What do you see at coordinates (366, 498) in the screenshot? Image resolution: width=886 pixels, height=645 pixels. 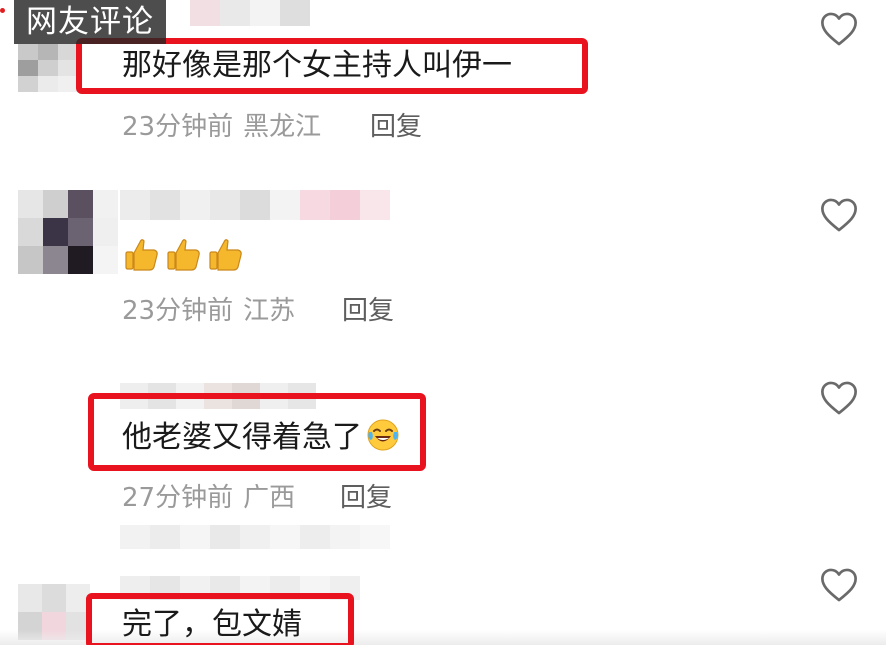 I see `reply-button-3: 回复` at bounding box center [366, 498].